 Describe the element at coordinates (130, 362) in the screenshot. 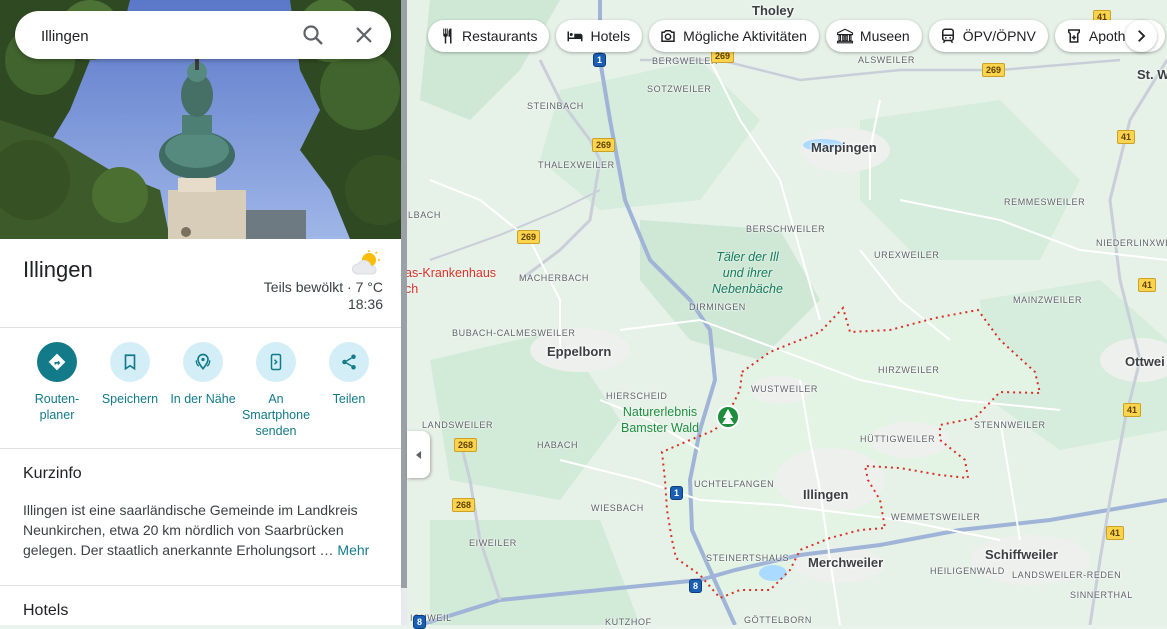

I see `bookmark-icon` at that location.